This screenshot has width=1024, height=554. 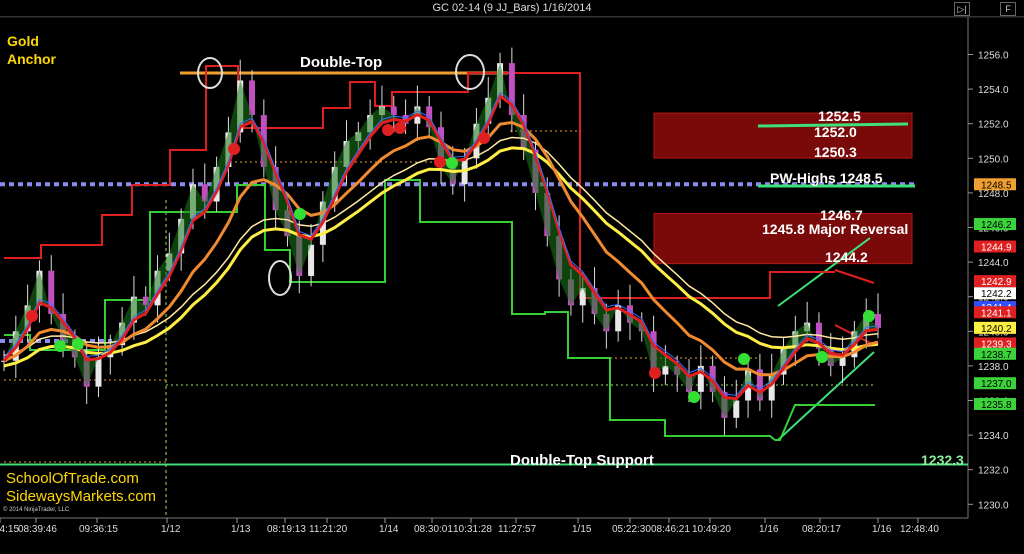 What do you see at coordinates (993, 125) in the screenshot?
I see `y-tick-label: 1252.0` at bounding box center [993, 125].